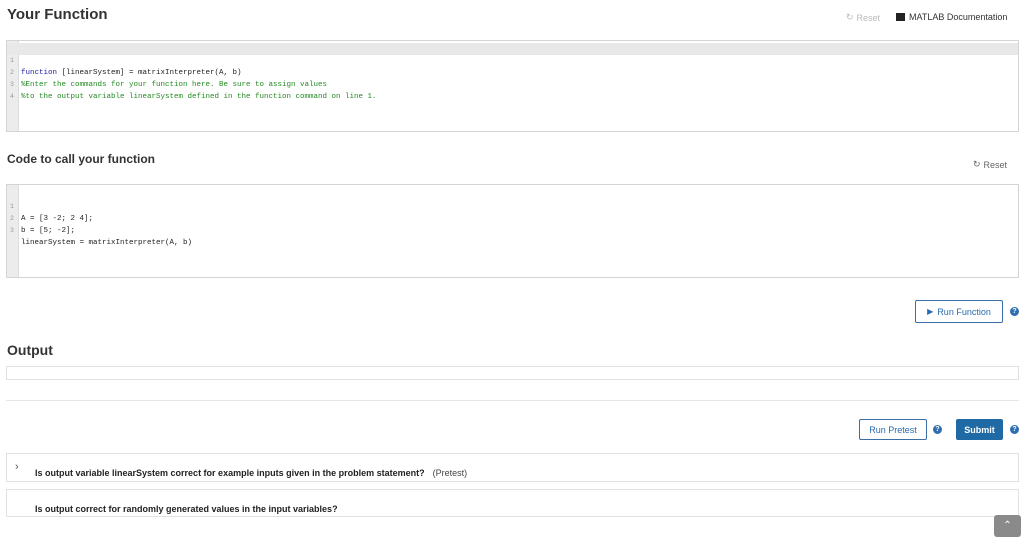 The height and width of the screenshot is (542, 1024). I want to click on your-function-title: Your Function, so click(57, 14).